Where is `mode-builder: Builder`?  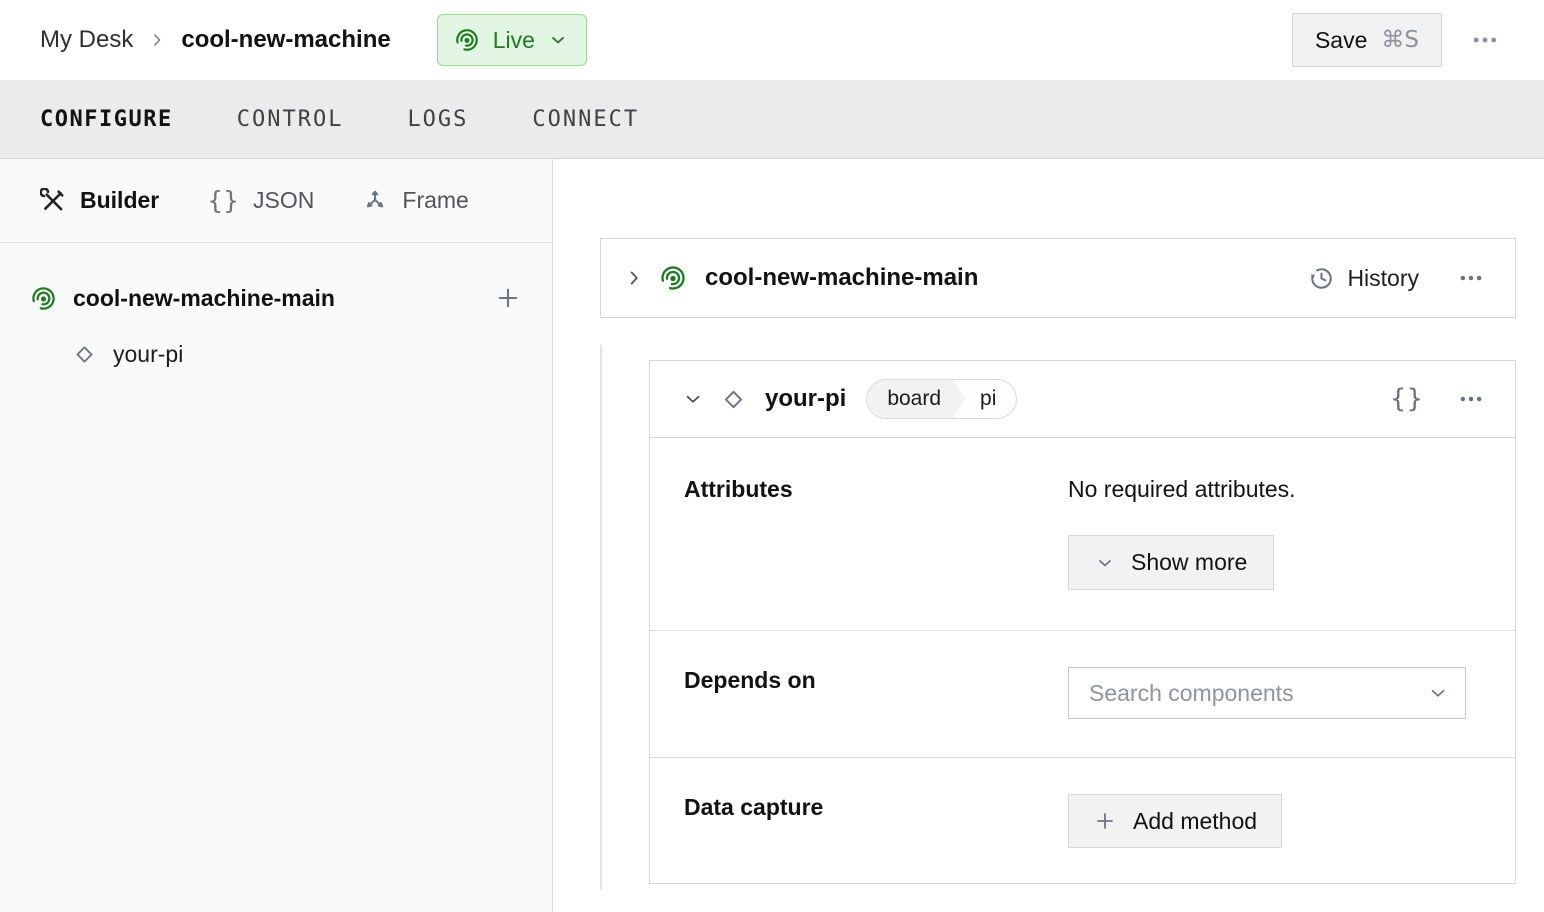 mode-builder: Builder is located at coordinates (99, 200).